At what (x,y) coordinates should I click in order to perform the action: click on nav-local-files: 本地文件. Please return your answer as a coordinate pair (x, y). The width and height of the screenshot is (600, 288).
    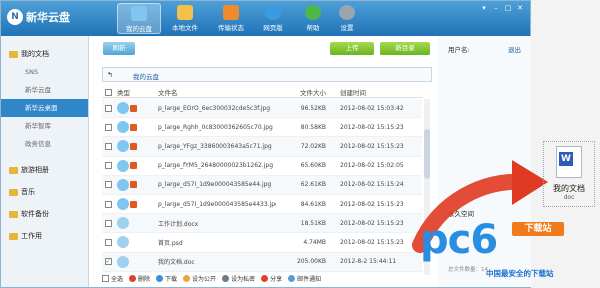
    Looking at the image, I should click on (185, 18).